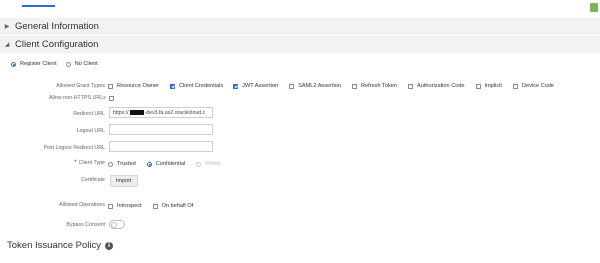 This screenshot has height=263, width=600. I want to click on import-button: Import, so click(124, 181).